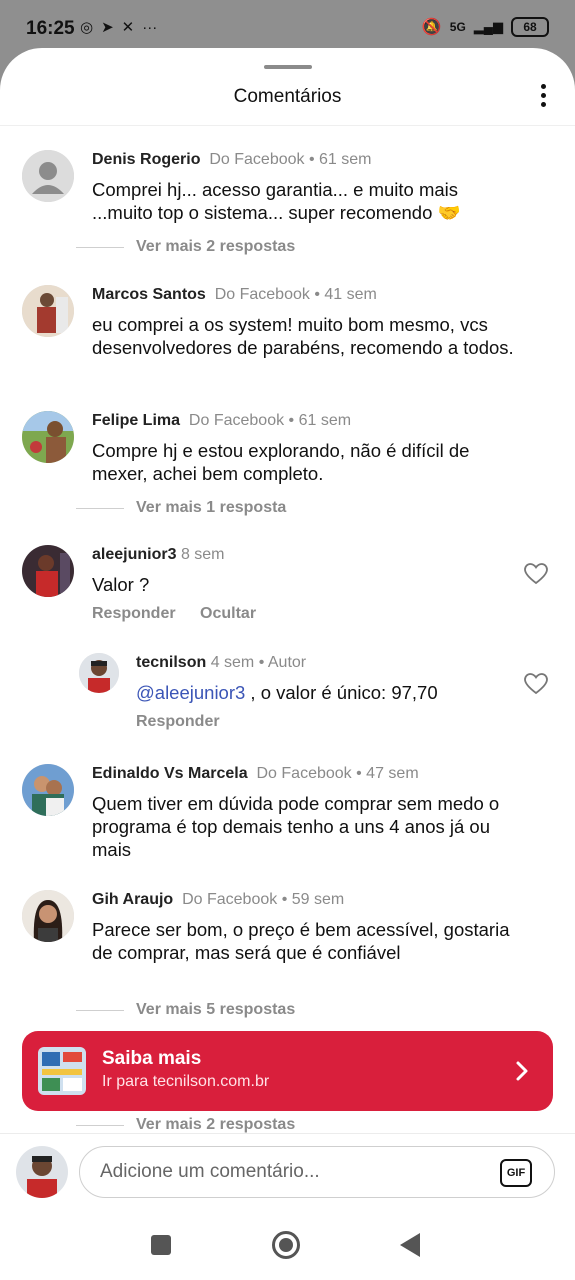  What do you see at coordinates (170, 773) in the screenshot?
I see `comment-author: Edinaldo Vs Marcela` at bounding box center [170, 773].